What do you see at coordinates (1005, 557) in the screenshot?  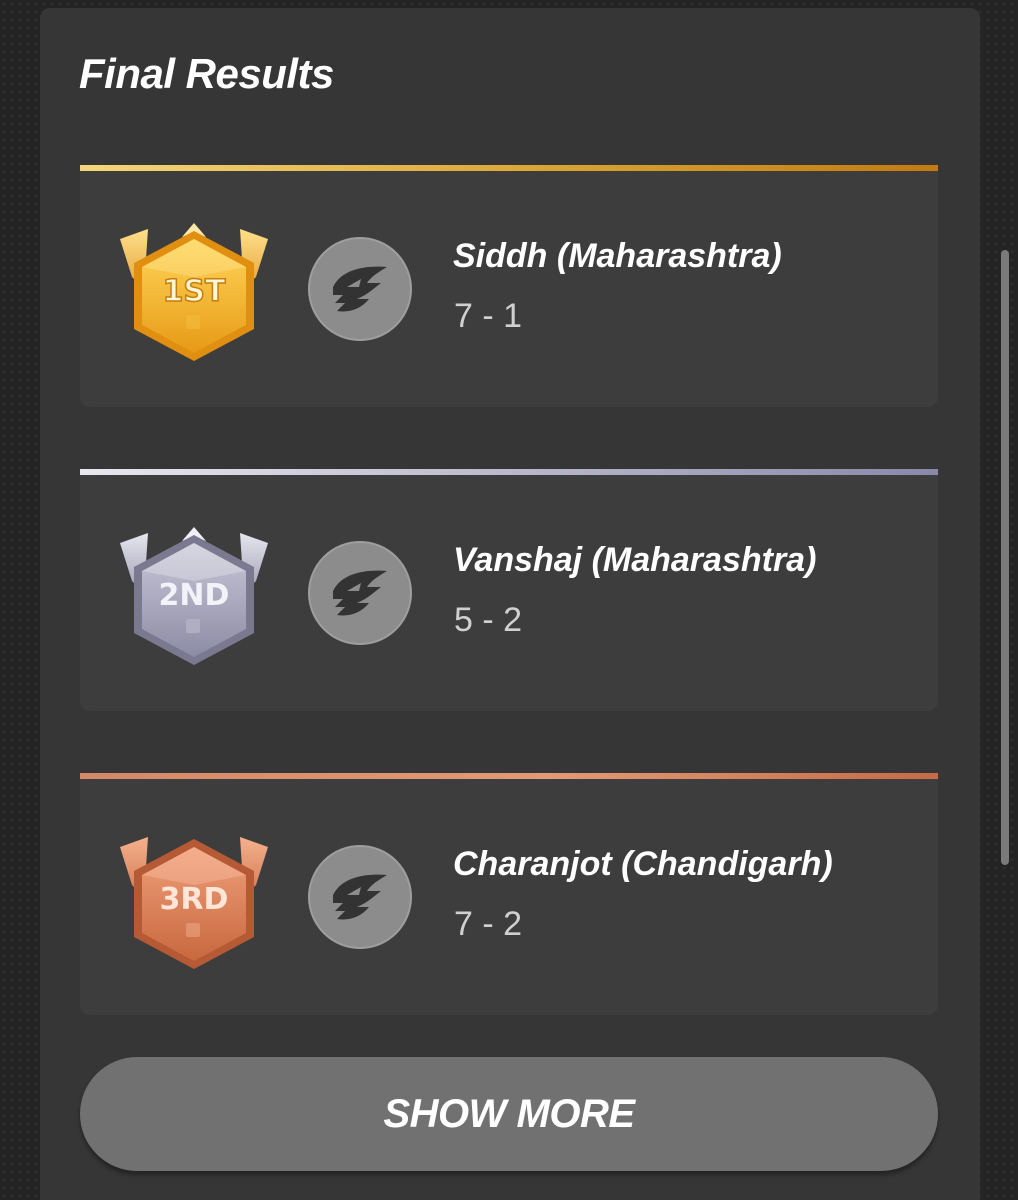 I see `scrollbar` at bounding box center [1005, 557].